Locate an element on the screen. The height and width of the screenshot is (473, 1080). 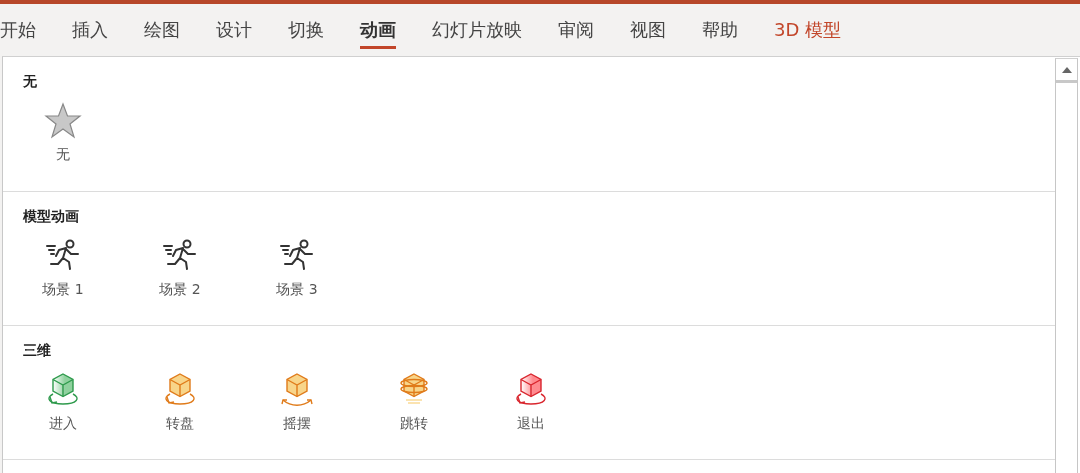
animation-option: 进入 is located at coordinates (63, 399).